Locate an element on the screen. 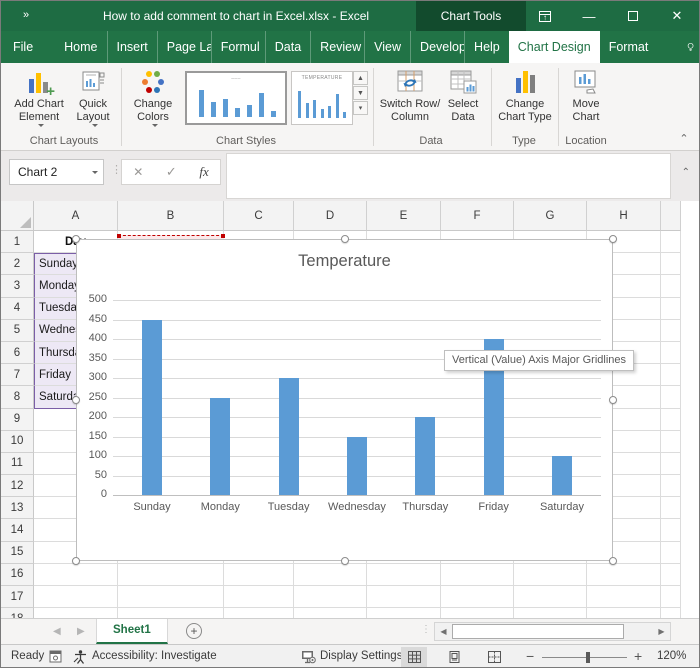  cell-D16 is located at coordinates (330, 574).